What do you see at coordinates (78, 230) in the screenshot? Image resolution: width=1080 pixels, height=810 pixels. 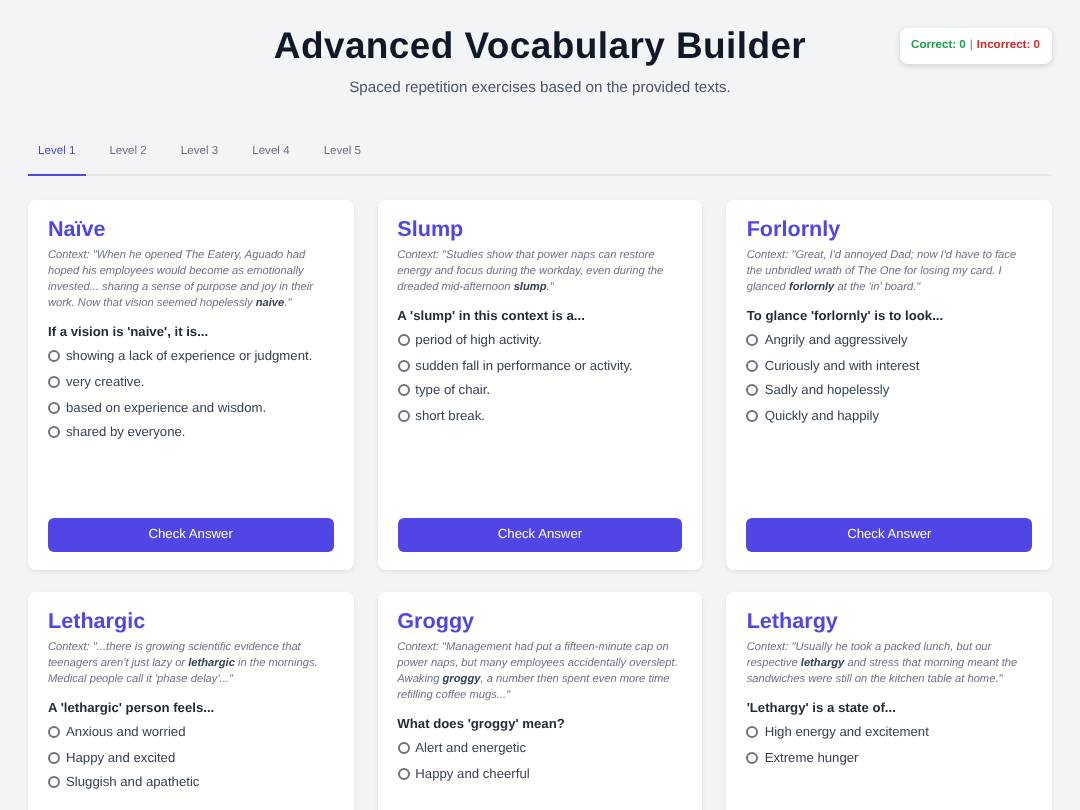 I see `vocabulary-word: Naïve` at bounding box center [78, 230].